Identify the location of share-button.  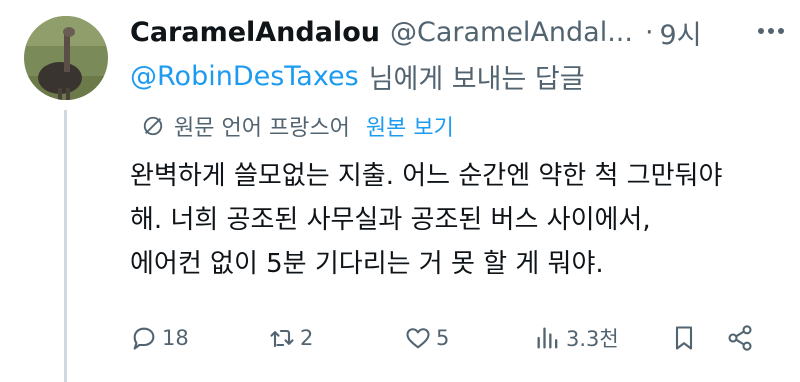
(742, 338).